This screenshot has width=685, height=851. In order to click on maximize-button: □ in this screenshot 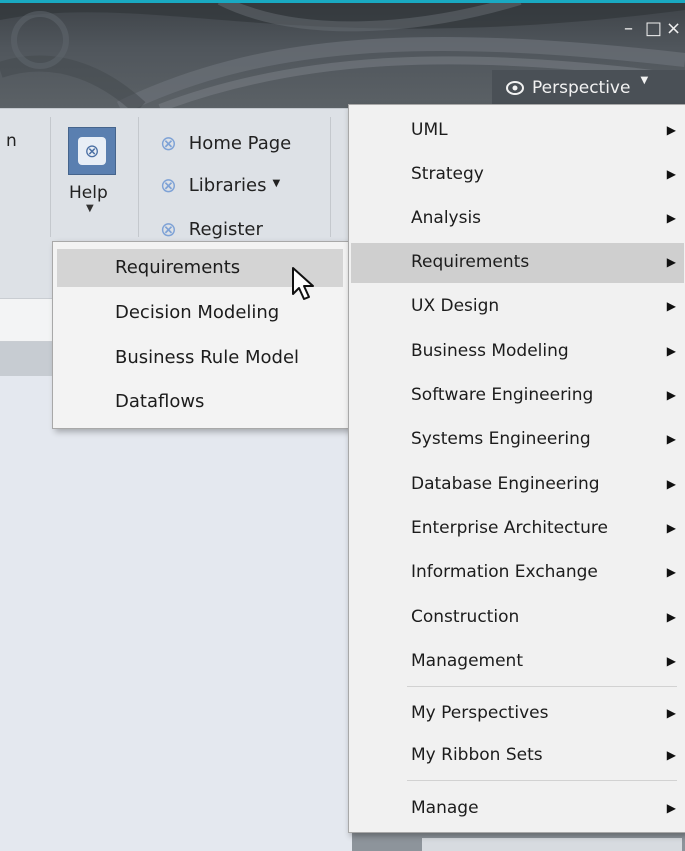, I will do `click(653, 29)`.